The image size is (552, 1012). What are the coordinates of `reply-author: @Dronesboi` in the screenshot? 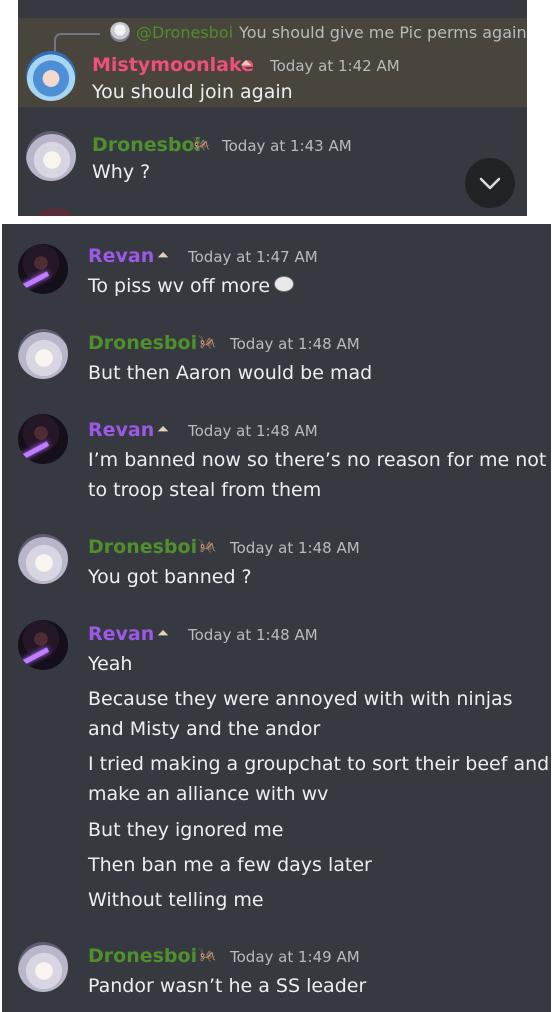 It's located at (184, 32).